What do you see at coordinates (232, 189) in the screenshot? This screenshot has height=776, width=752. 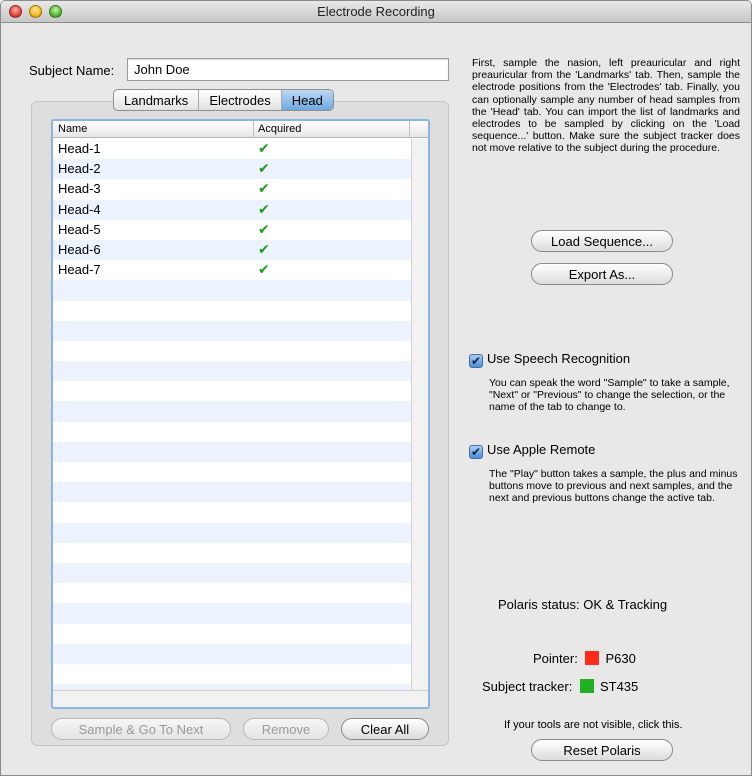 I see `table-row: Head-3 ✔` at bounding box center [232, 189].